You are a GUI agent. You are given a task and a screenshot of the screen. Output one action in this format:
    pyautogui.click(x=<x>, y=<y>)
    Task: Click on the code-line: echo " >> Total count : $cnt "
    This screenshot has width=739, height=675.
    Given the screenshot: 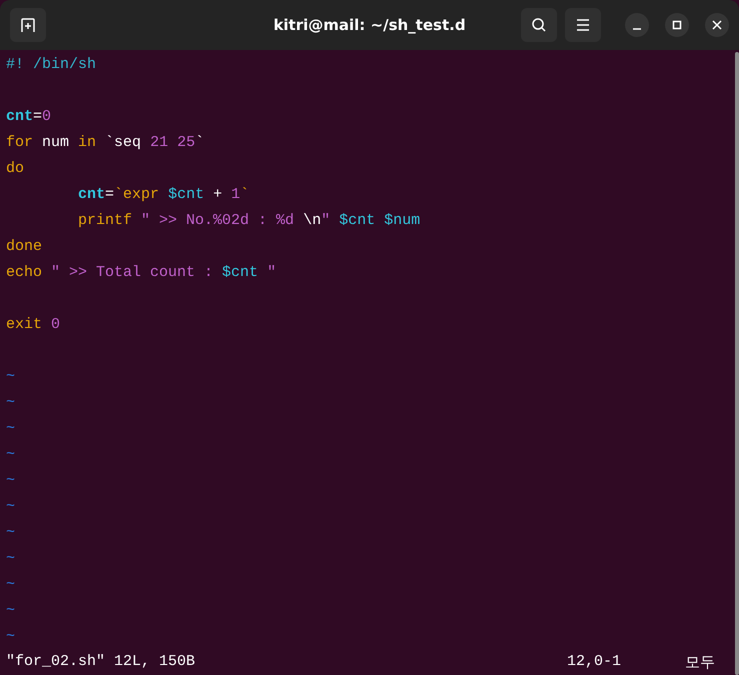 What is the action you would take?
    pyautogui.click(x=141, y=272)
    